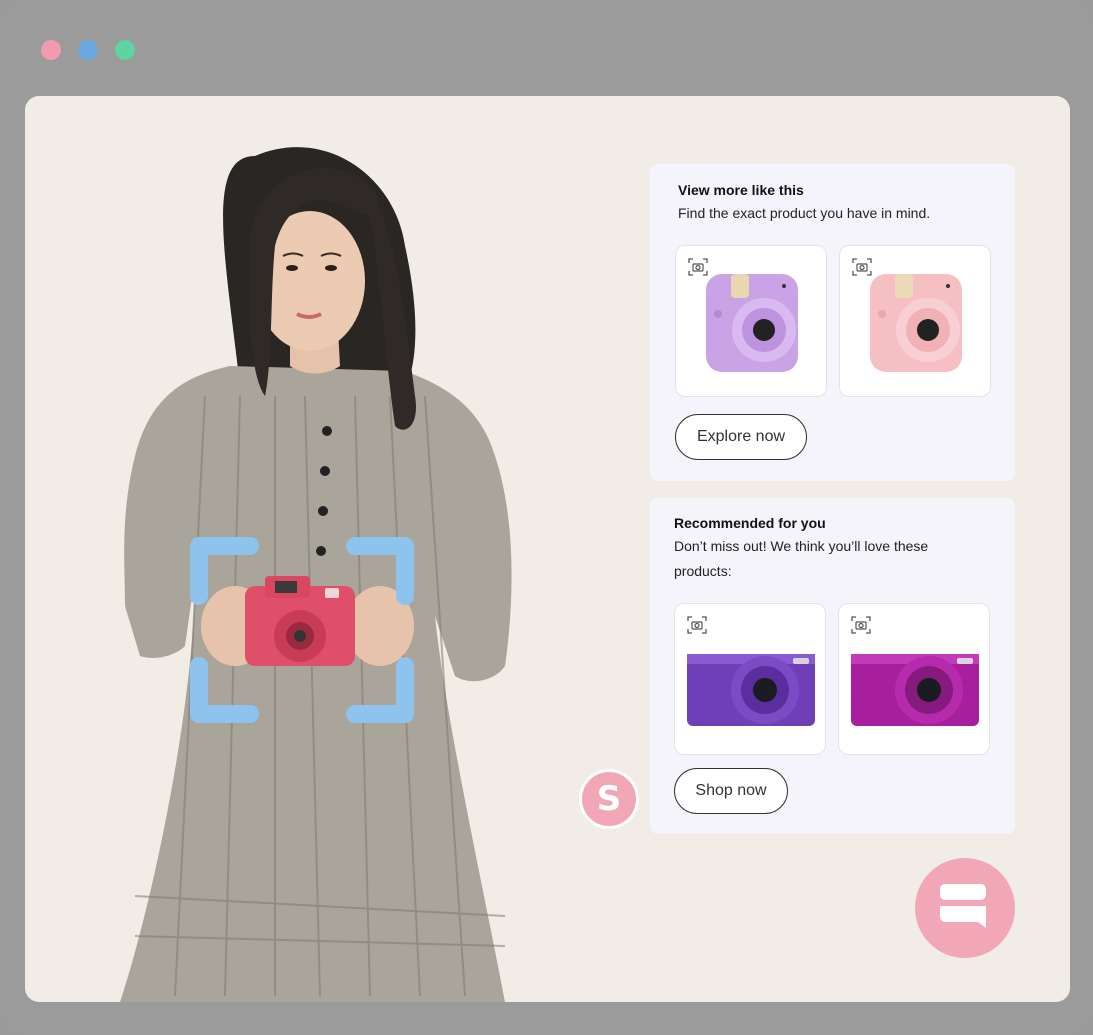 Image resolution: width=1093 pixels, height=1035 pixels. I want to click on window-minimize-dot, so click(88, 50).